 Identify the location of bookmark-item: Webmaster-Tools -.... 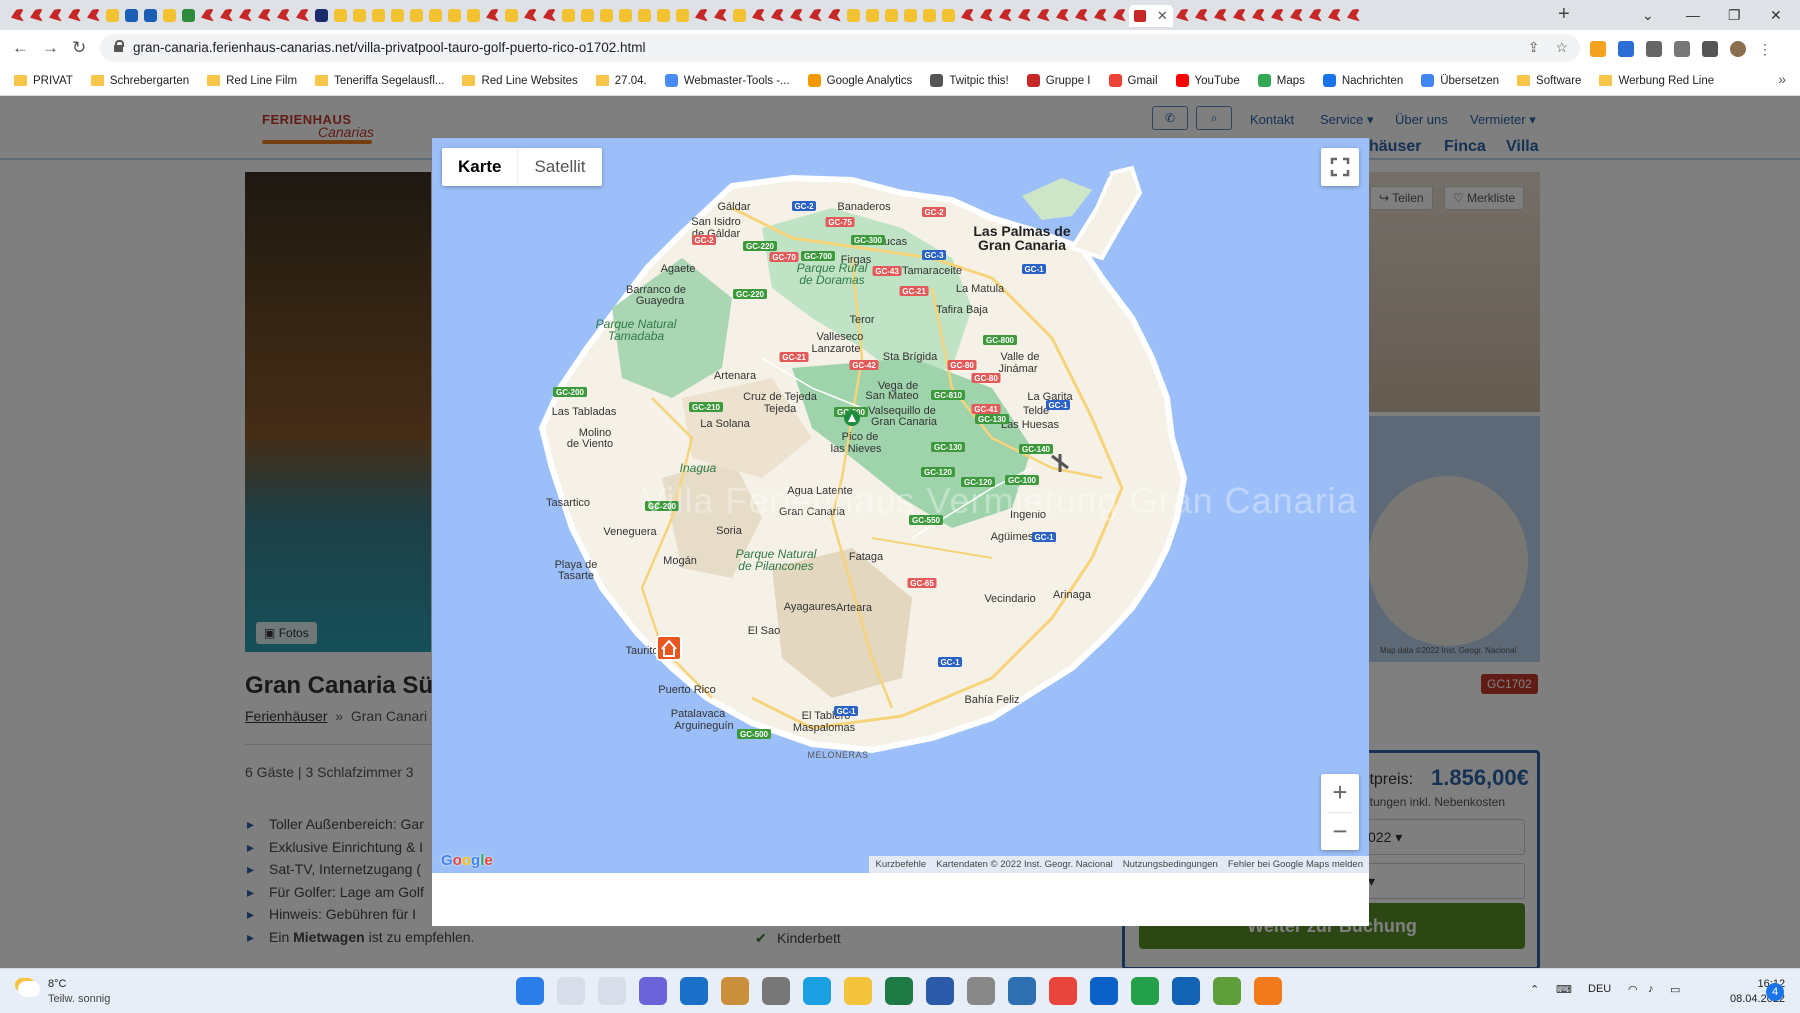
(727, 80).